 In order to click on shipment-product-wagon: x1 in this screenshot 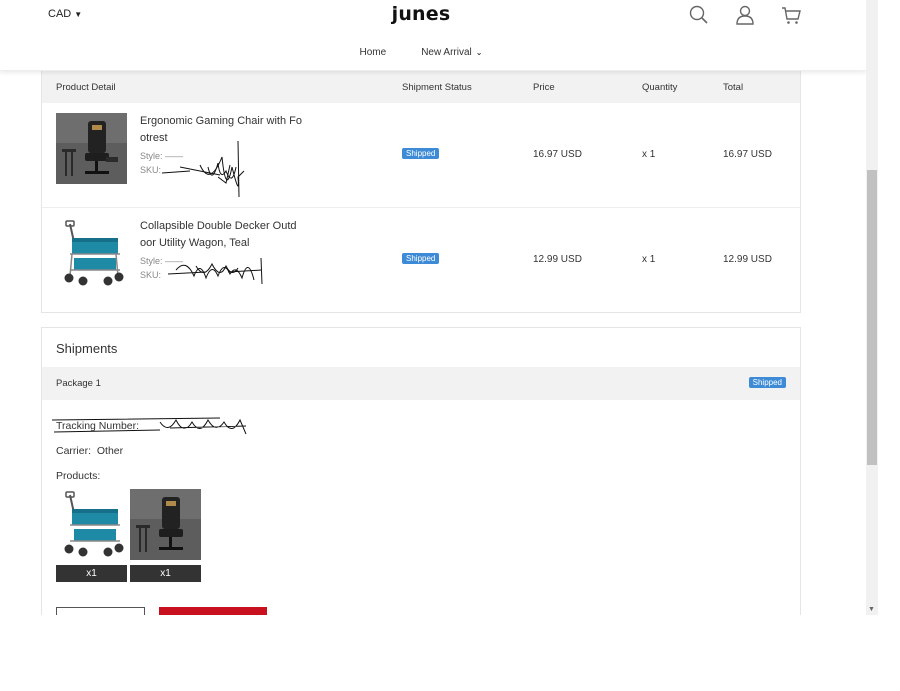, I will do `click(91, 535)`.